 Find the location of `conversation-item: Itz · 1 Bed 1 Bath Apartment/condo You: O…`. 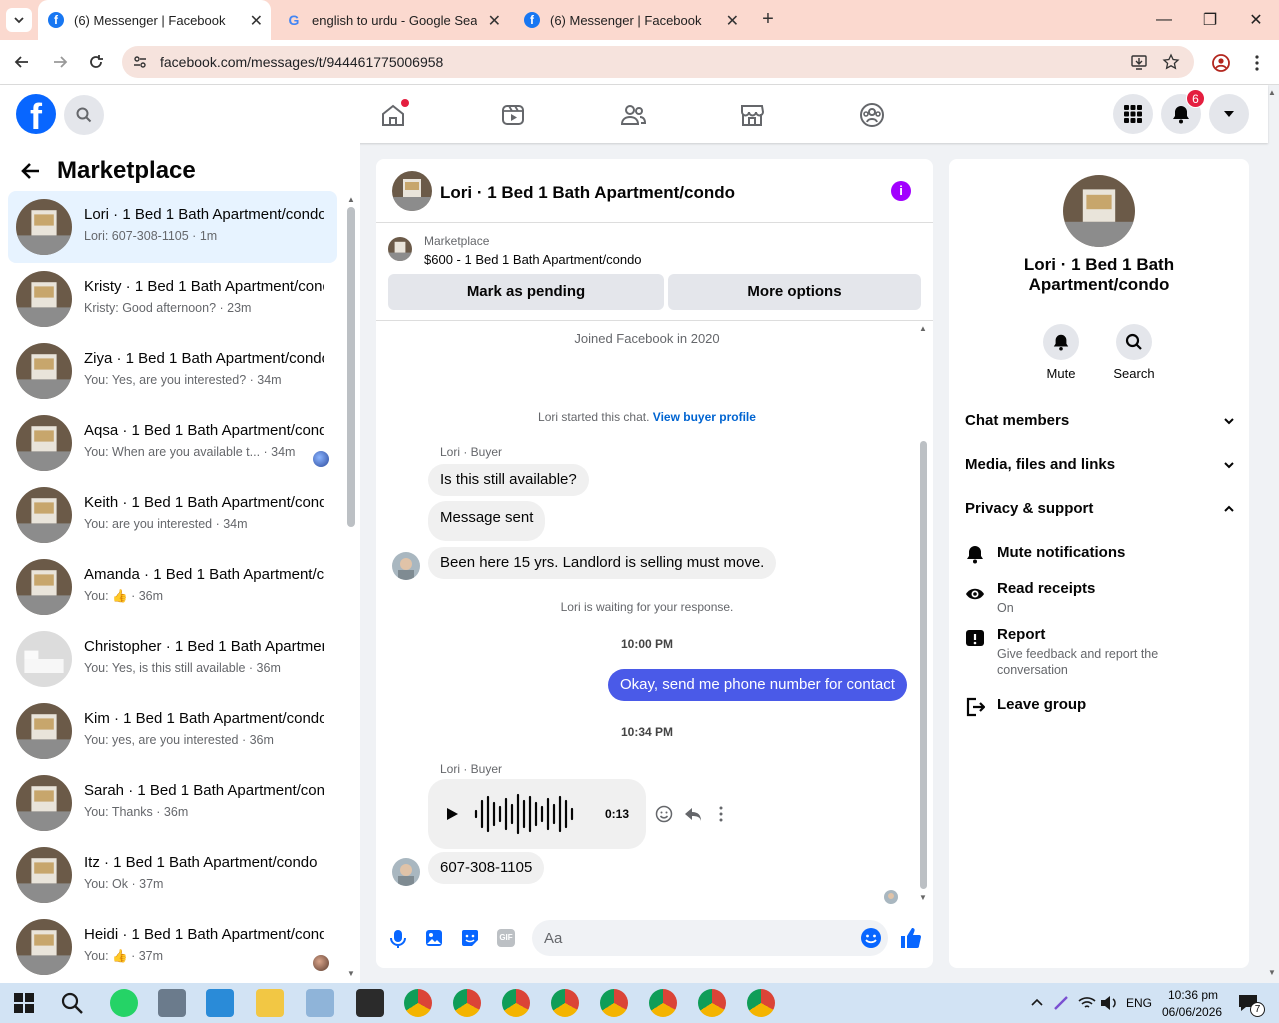

conversation-item: Itz · 1 Bed 1 Bath Apartment/condo You: O… is located at coordinates (172, 875).